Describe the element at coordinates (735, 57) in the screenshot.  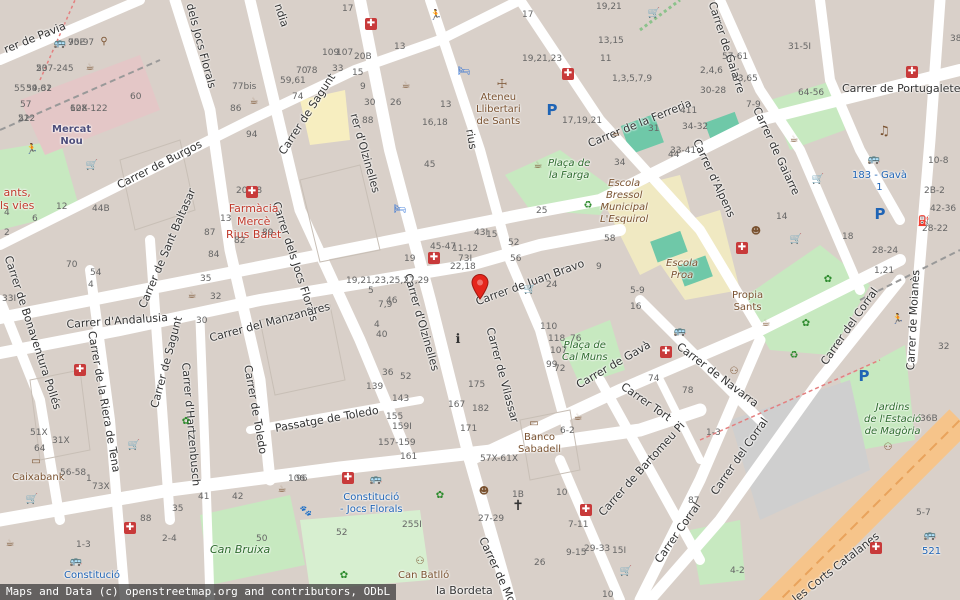
I see `house-number: 57-61` at that location.